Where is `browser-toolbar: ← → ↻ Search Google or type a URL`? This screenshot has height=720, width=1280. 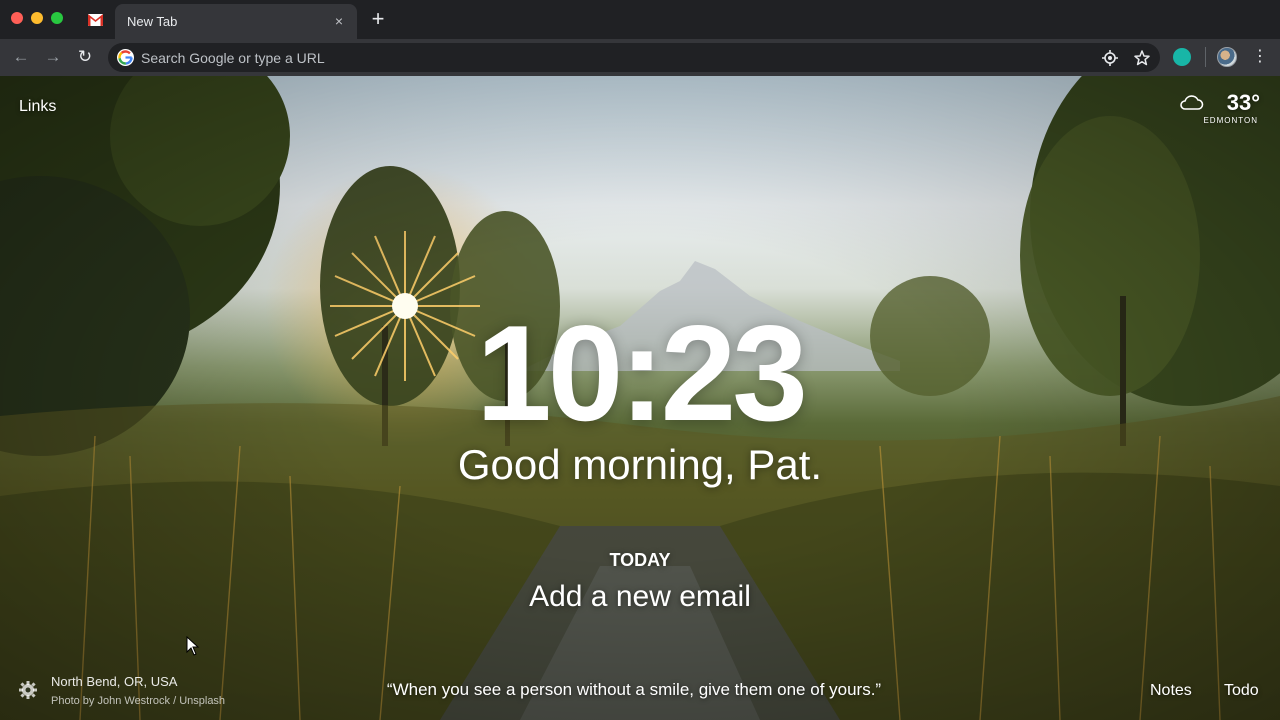 browser-toolbar: ← → ↻ Search Google or type a URL is located at coordinates (640, 57).